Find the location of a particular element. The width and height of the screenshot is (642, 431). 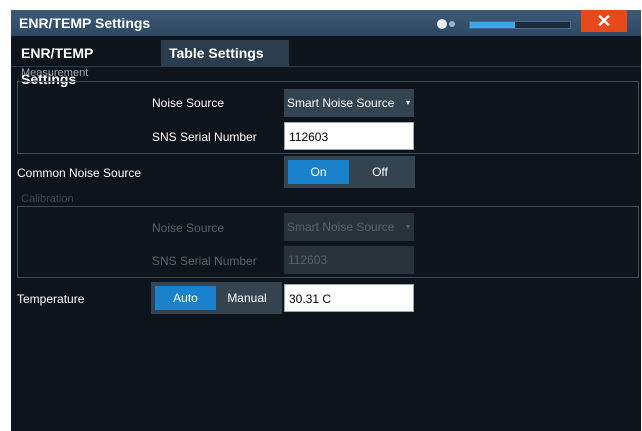

measurement-section-label: Measurement is located at coordinates (55, 73).